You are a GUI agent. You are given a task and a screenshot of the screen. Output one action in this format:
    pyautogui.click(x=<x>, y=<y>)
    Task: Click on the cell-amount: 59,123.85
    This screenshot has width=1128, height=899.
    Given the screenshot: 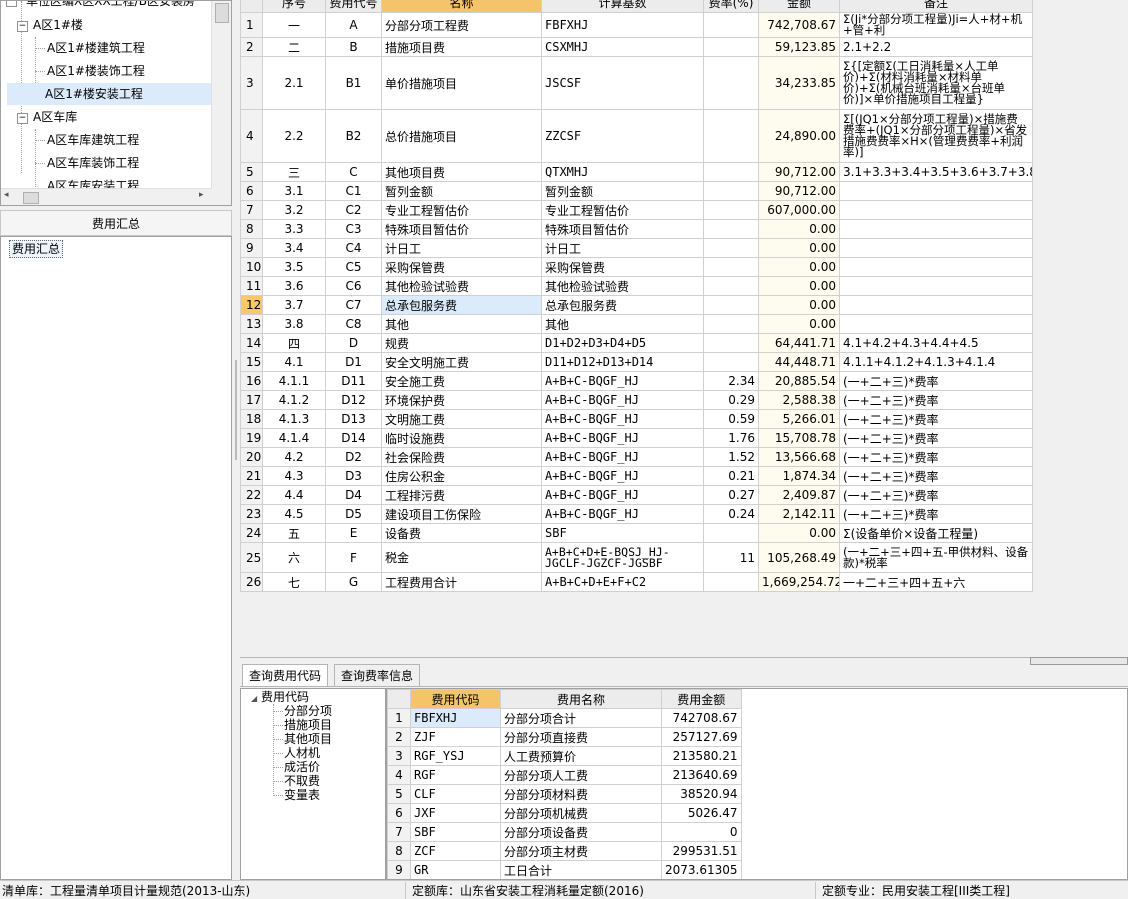 What is the action you would take?
    pyautogui.click(x=799, y=47)
    